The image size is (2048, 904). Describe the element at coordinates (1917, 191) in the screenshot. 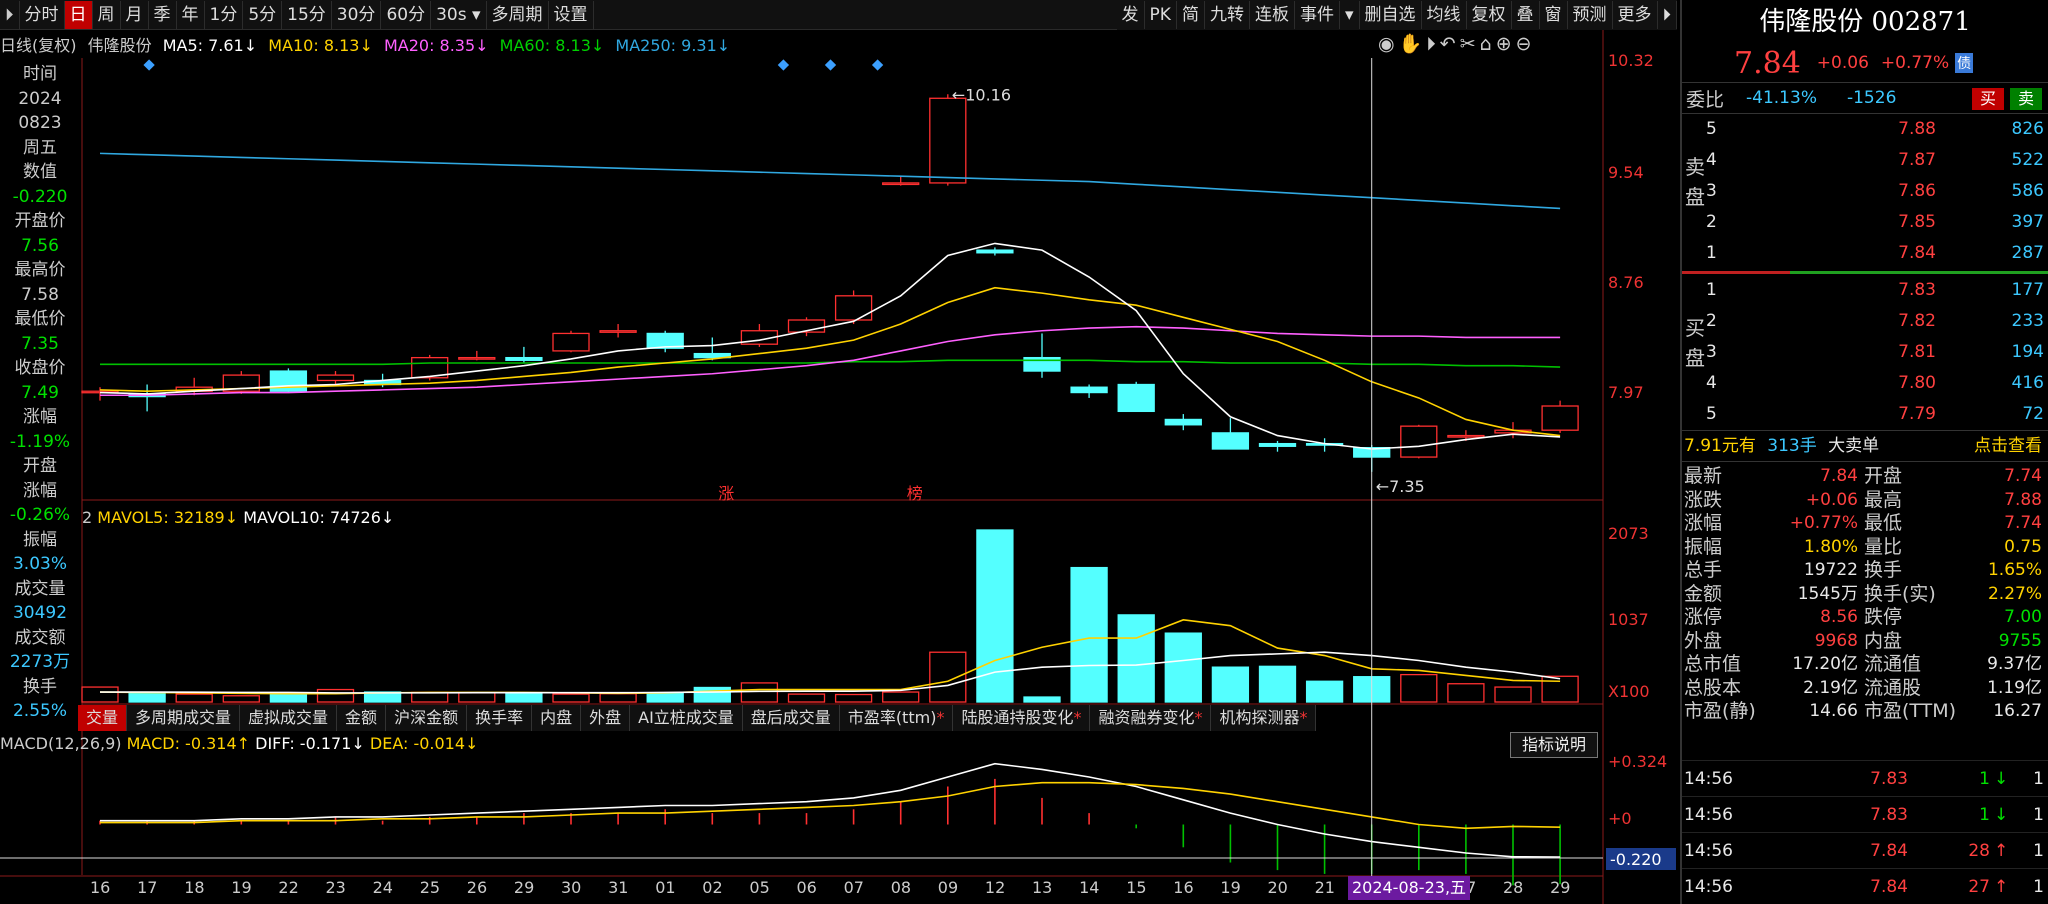

I see `ask-price: 7.86` at that location.